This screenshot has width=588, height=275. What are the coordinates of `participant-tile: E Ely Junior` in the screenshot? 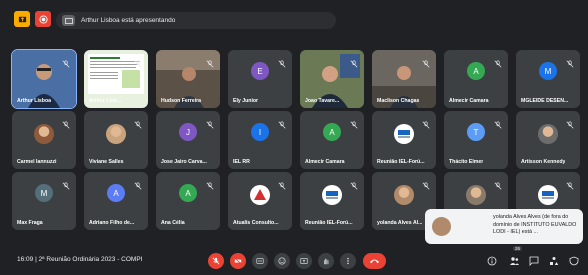 It's located at (260, 79).